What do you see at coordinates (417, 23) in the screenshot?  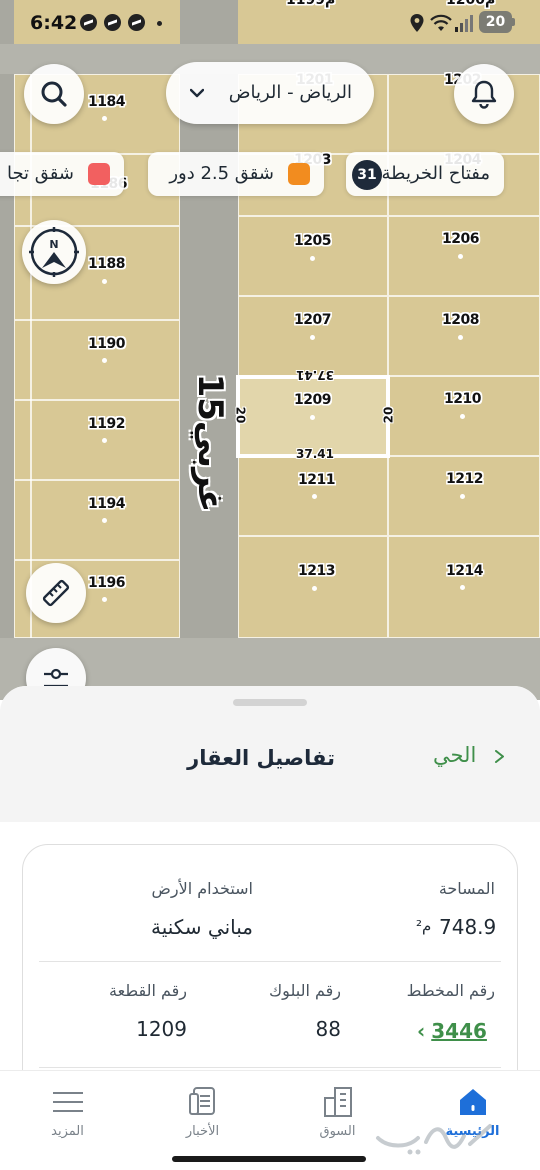 I see `location-status-icon` at bounding box center [417, 23].